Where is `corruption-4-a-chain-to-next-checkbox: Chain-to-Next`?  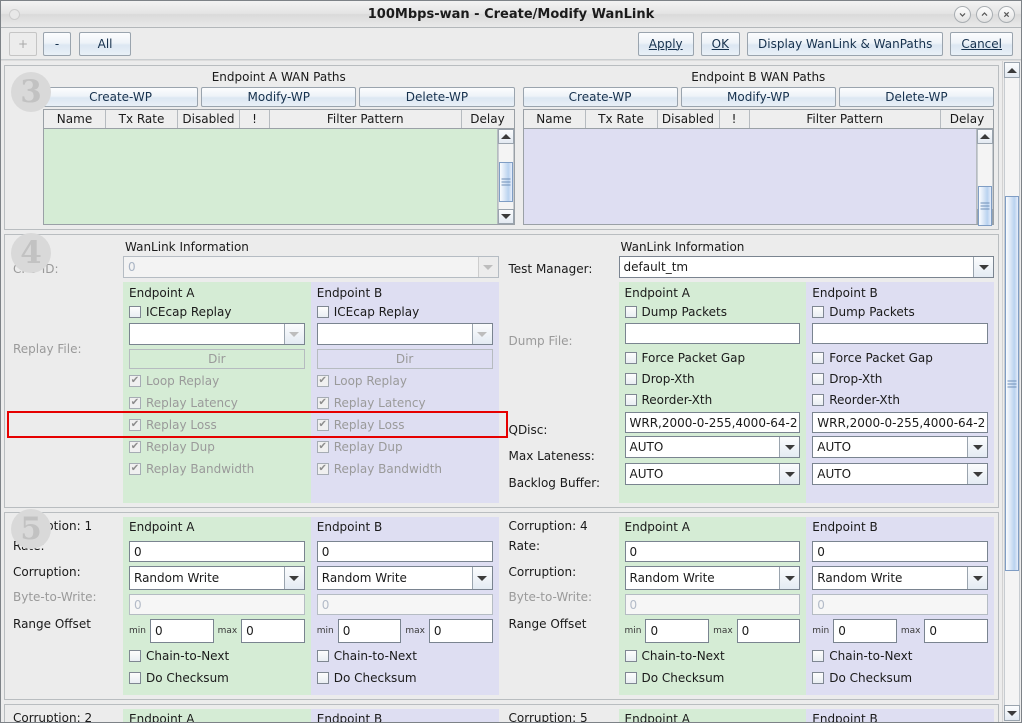 corruption-4-a-chain-to-next-checkbox: Chain-to-Next is located at coordinates (712, 656).